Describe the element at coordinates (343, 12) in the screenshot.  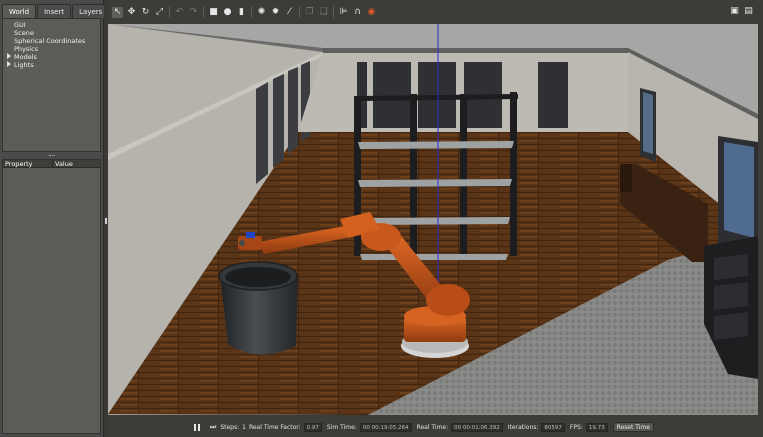
I see `align-icon: ⊫` at that location.